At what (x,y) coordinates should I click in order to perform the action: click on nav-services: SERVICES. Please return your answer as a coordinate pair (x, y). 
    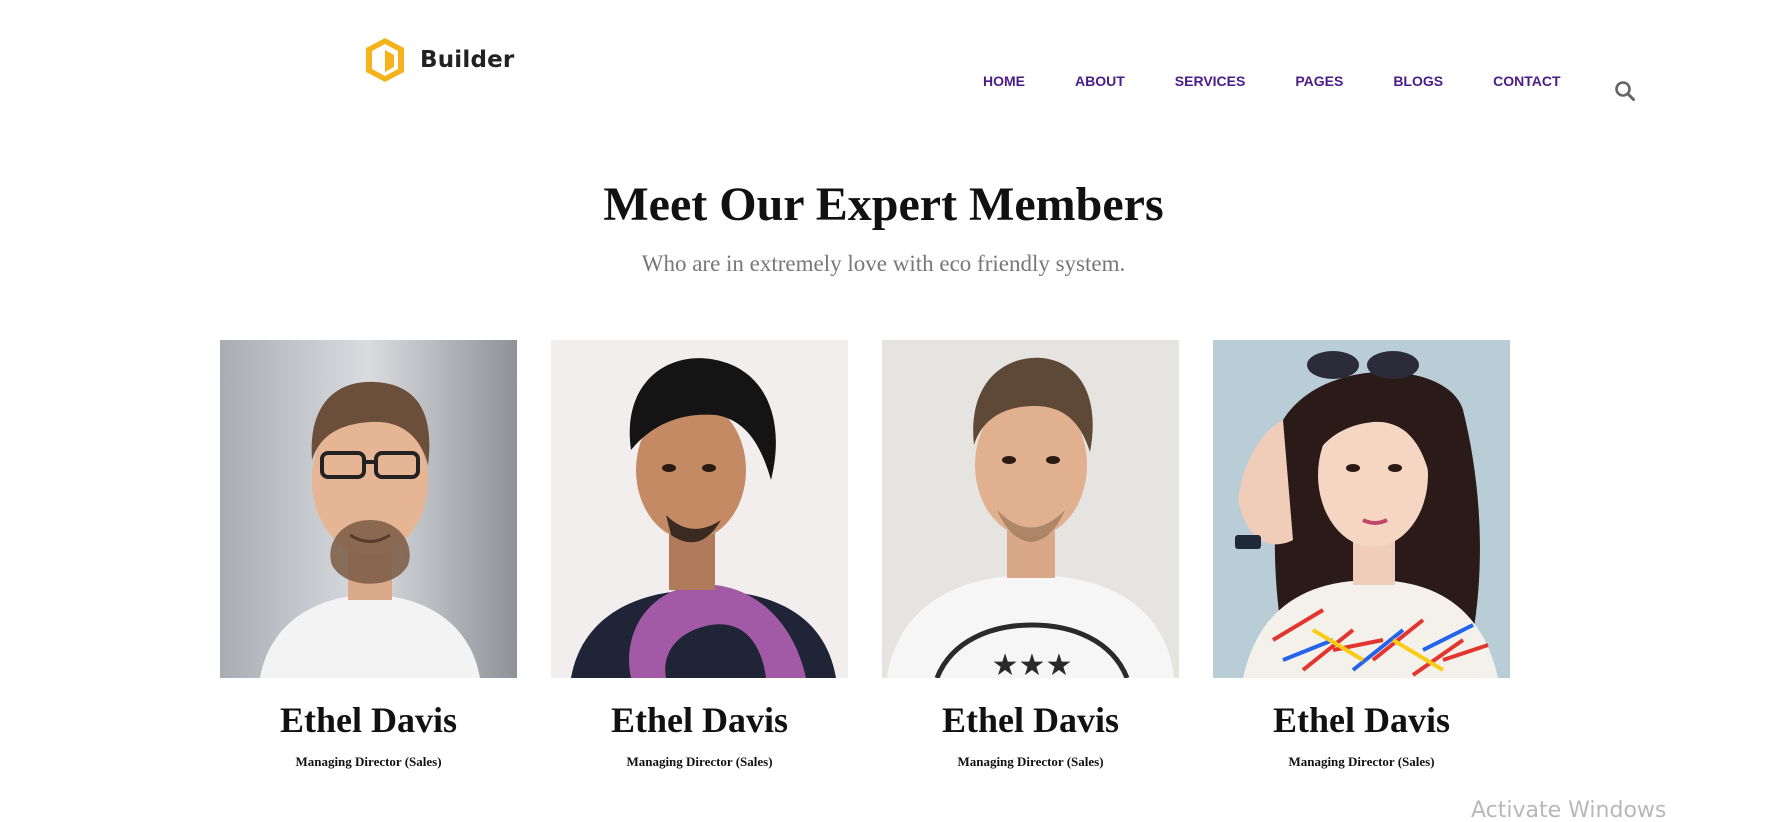
    Looking at the image, I should click on (1210, 81).